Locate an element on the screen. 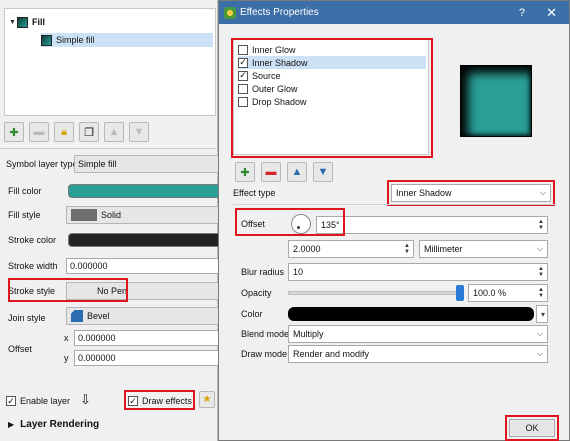 This screenshot has height=441, width=570. offset-y-value: 0.000000 is located at coordinates (97, 358).